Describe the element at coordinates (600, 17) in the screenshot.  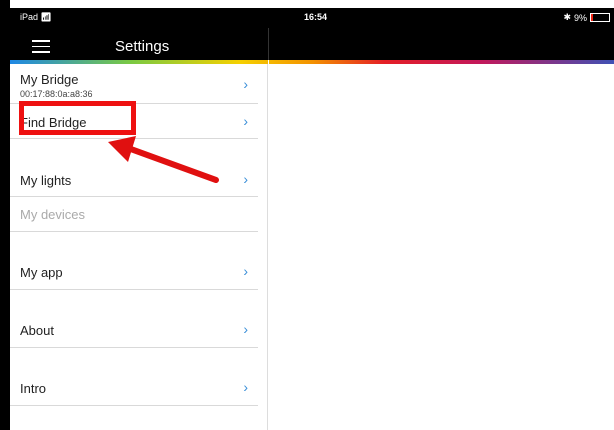
I see `battery-icon` at that location.